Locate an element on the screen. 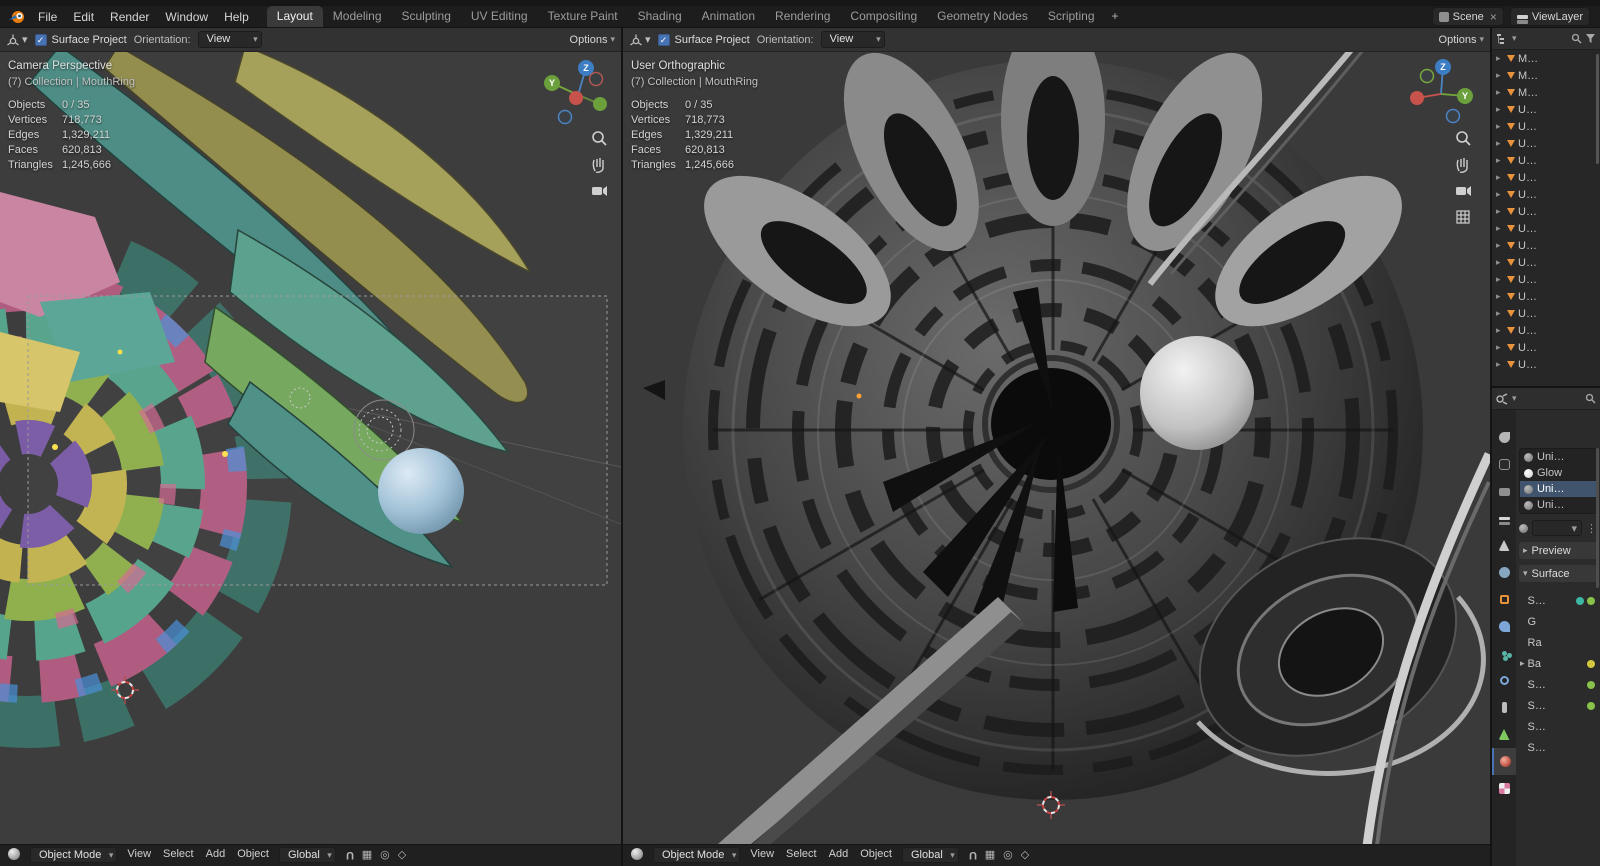 This screenshot has height=866, width=1600. menubar-item: File is located at coordinates (47, 17).